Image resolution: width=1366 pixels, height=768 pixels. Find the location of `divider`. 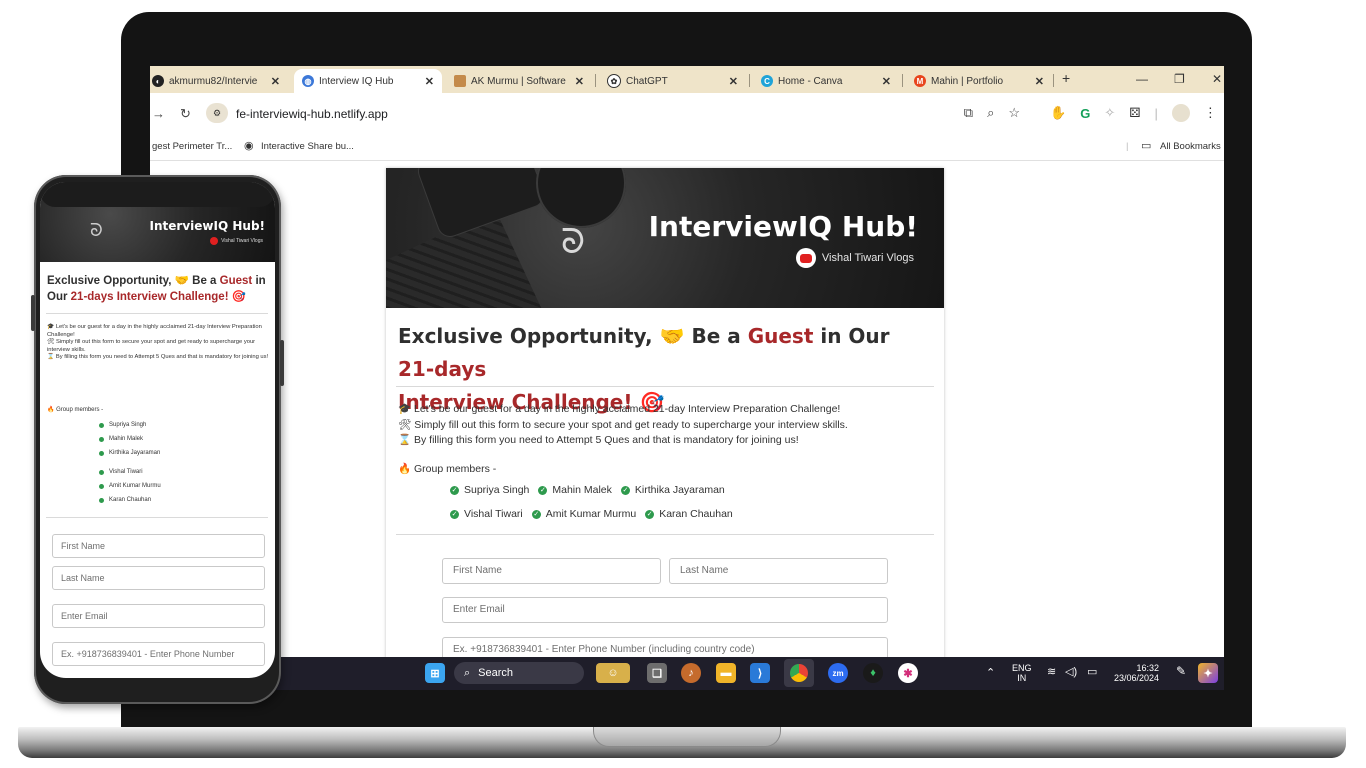

divider is located at coordinates (665, 386).